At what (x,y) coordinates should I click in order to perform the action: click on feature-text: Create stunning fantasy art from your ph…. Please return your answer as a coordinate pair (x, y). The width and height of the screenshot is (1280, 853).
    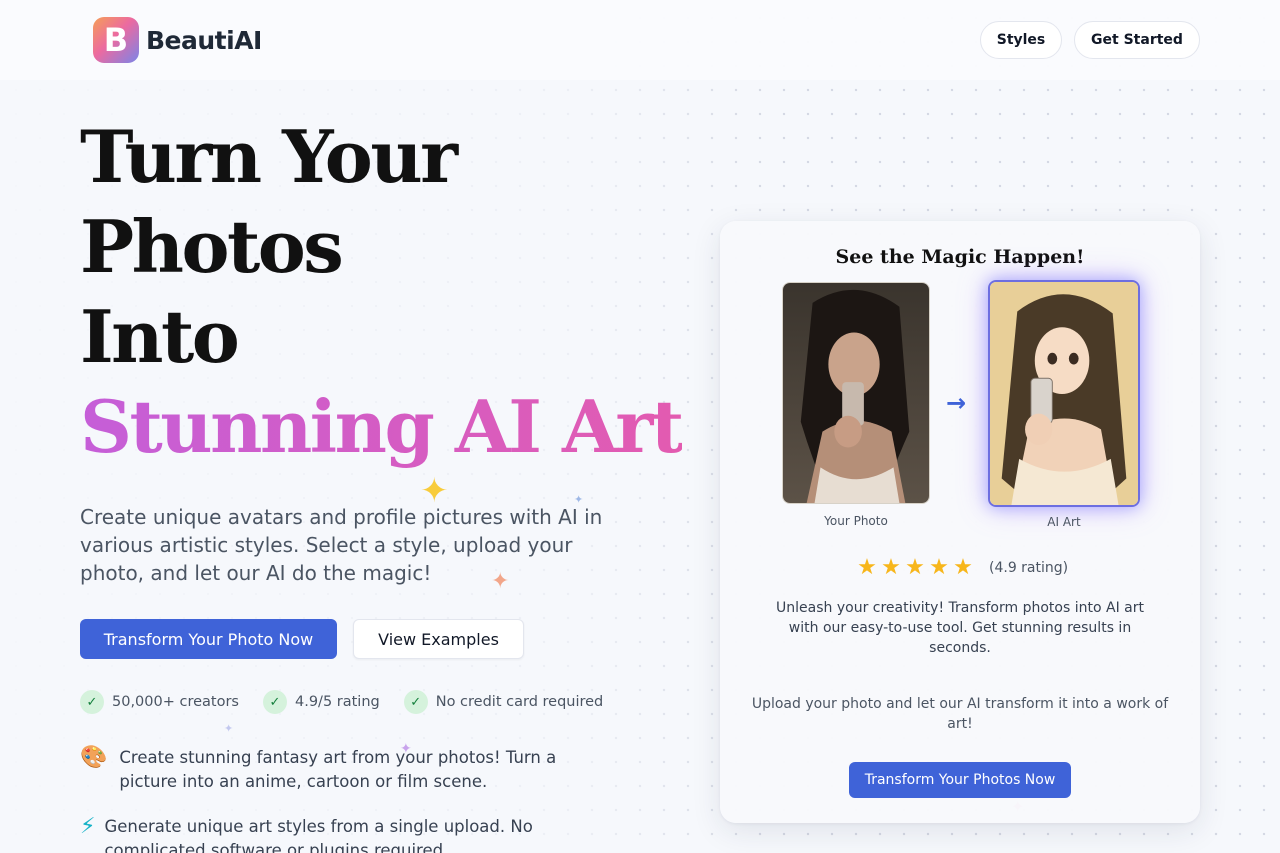
    Looking at the image, I should click on (338, 769).